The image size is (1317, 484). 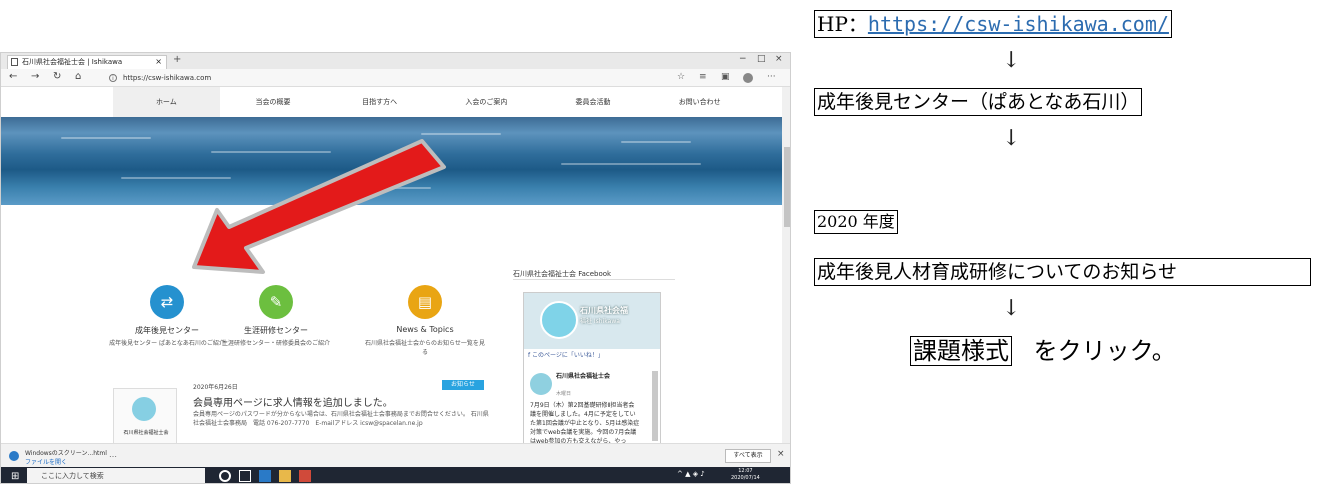 What do you see at coordinates (761, 59) in the screenshot?
I see `maximize-button: □` at bounding box center [761, 59].